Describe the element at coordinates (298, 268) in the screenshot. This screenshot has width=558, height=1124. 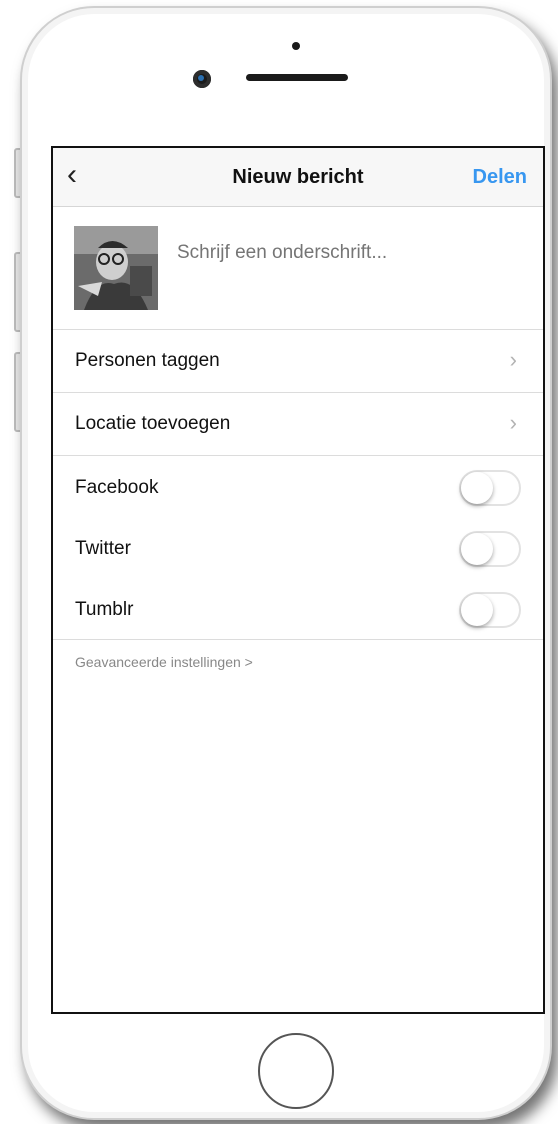
I see `compose-section` at that location.